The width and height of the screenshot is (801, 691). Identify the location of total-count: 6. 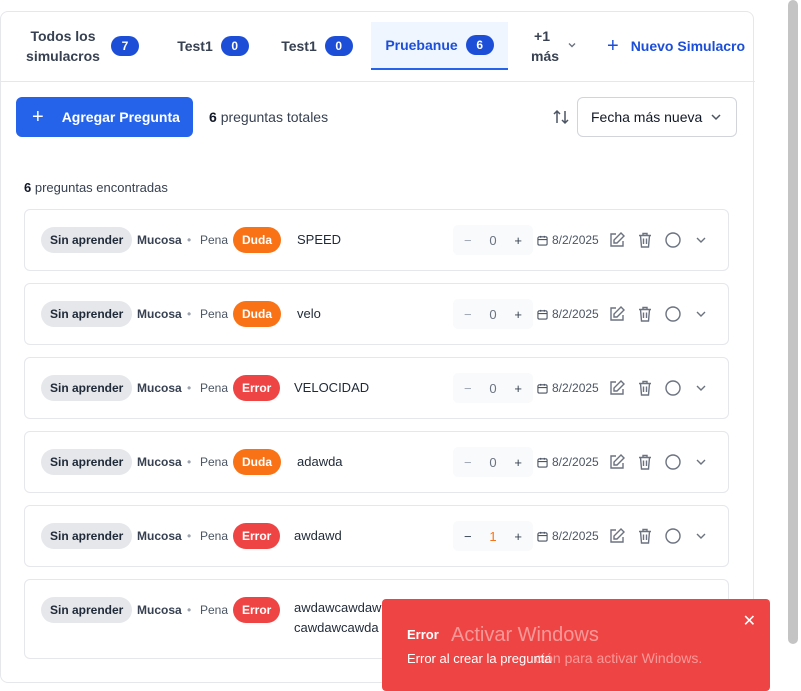
(213, 117).